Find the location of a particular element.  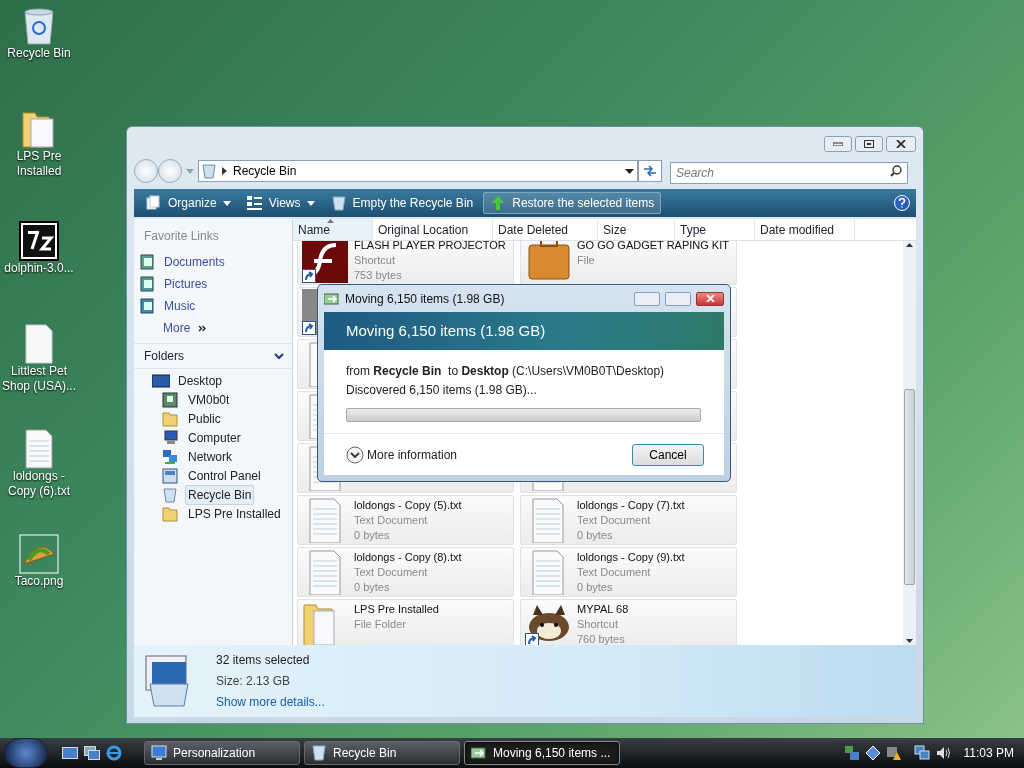

file-tile: loldongs - Copy (9).txt Text Document 0 bytes is located at coordinates (628, 572).